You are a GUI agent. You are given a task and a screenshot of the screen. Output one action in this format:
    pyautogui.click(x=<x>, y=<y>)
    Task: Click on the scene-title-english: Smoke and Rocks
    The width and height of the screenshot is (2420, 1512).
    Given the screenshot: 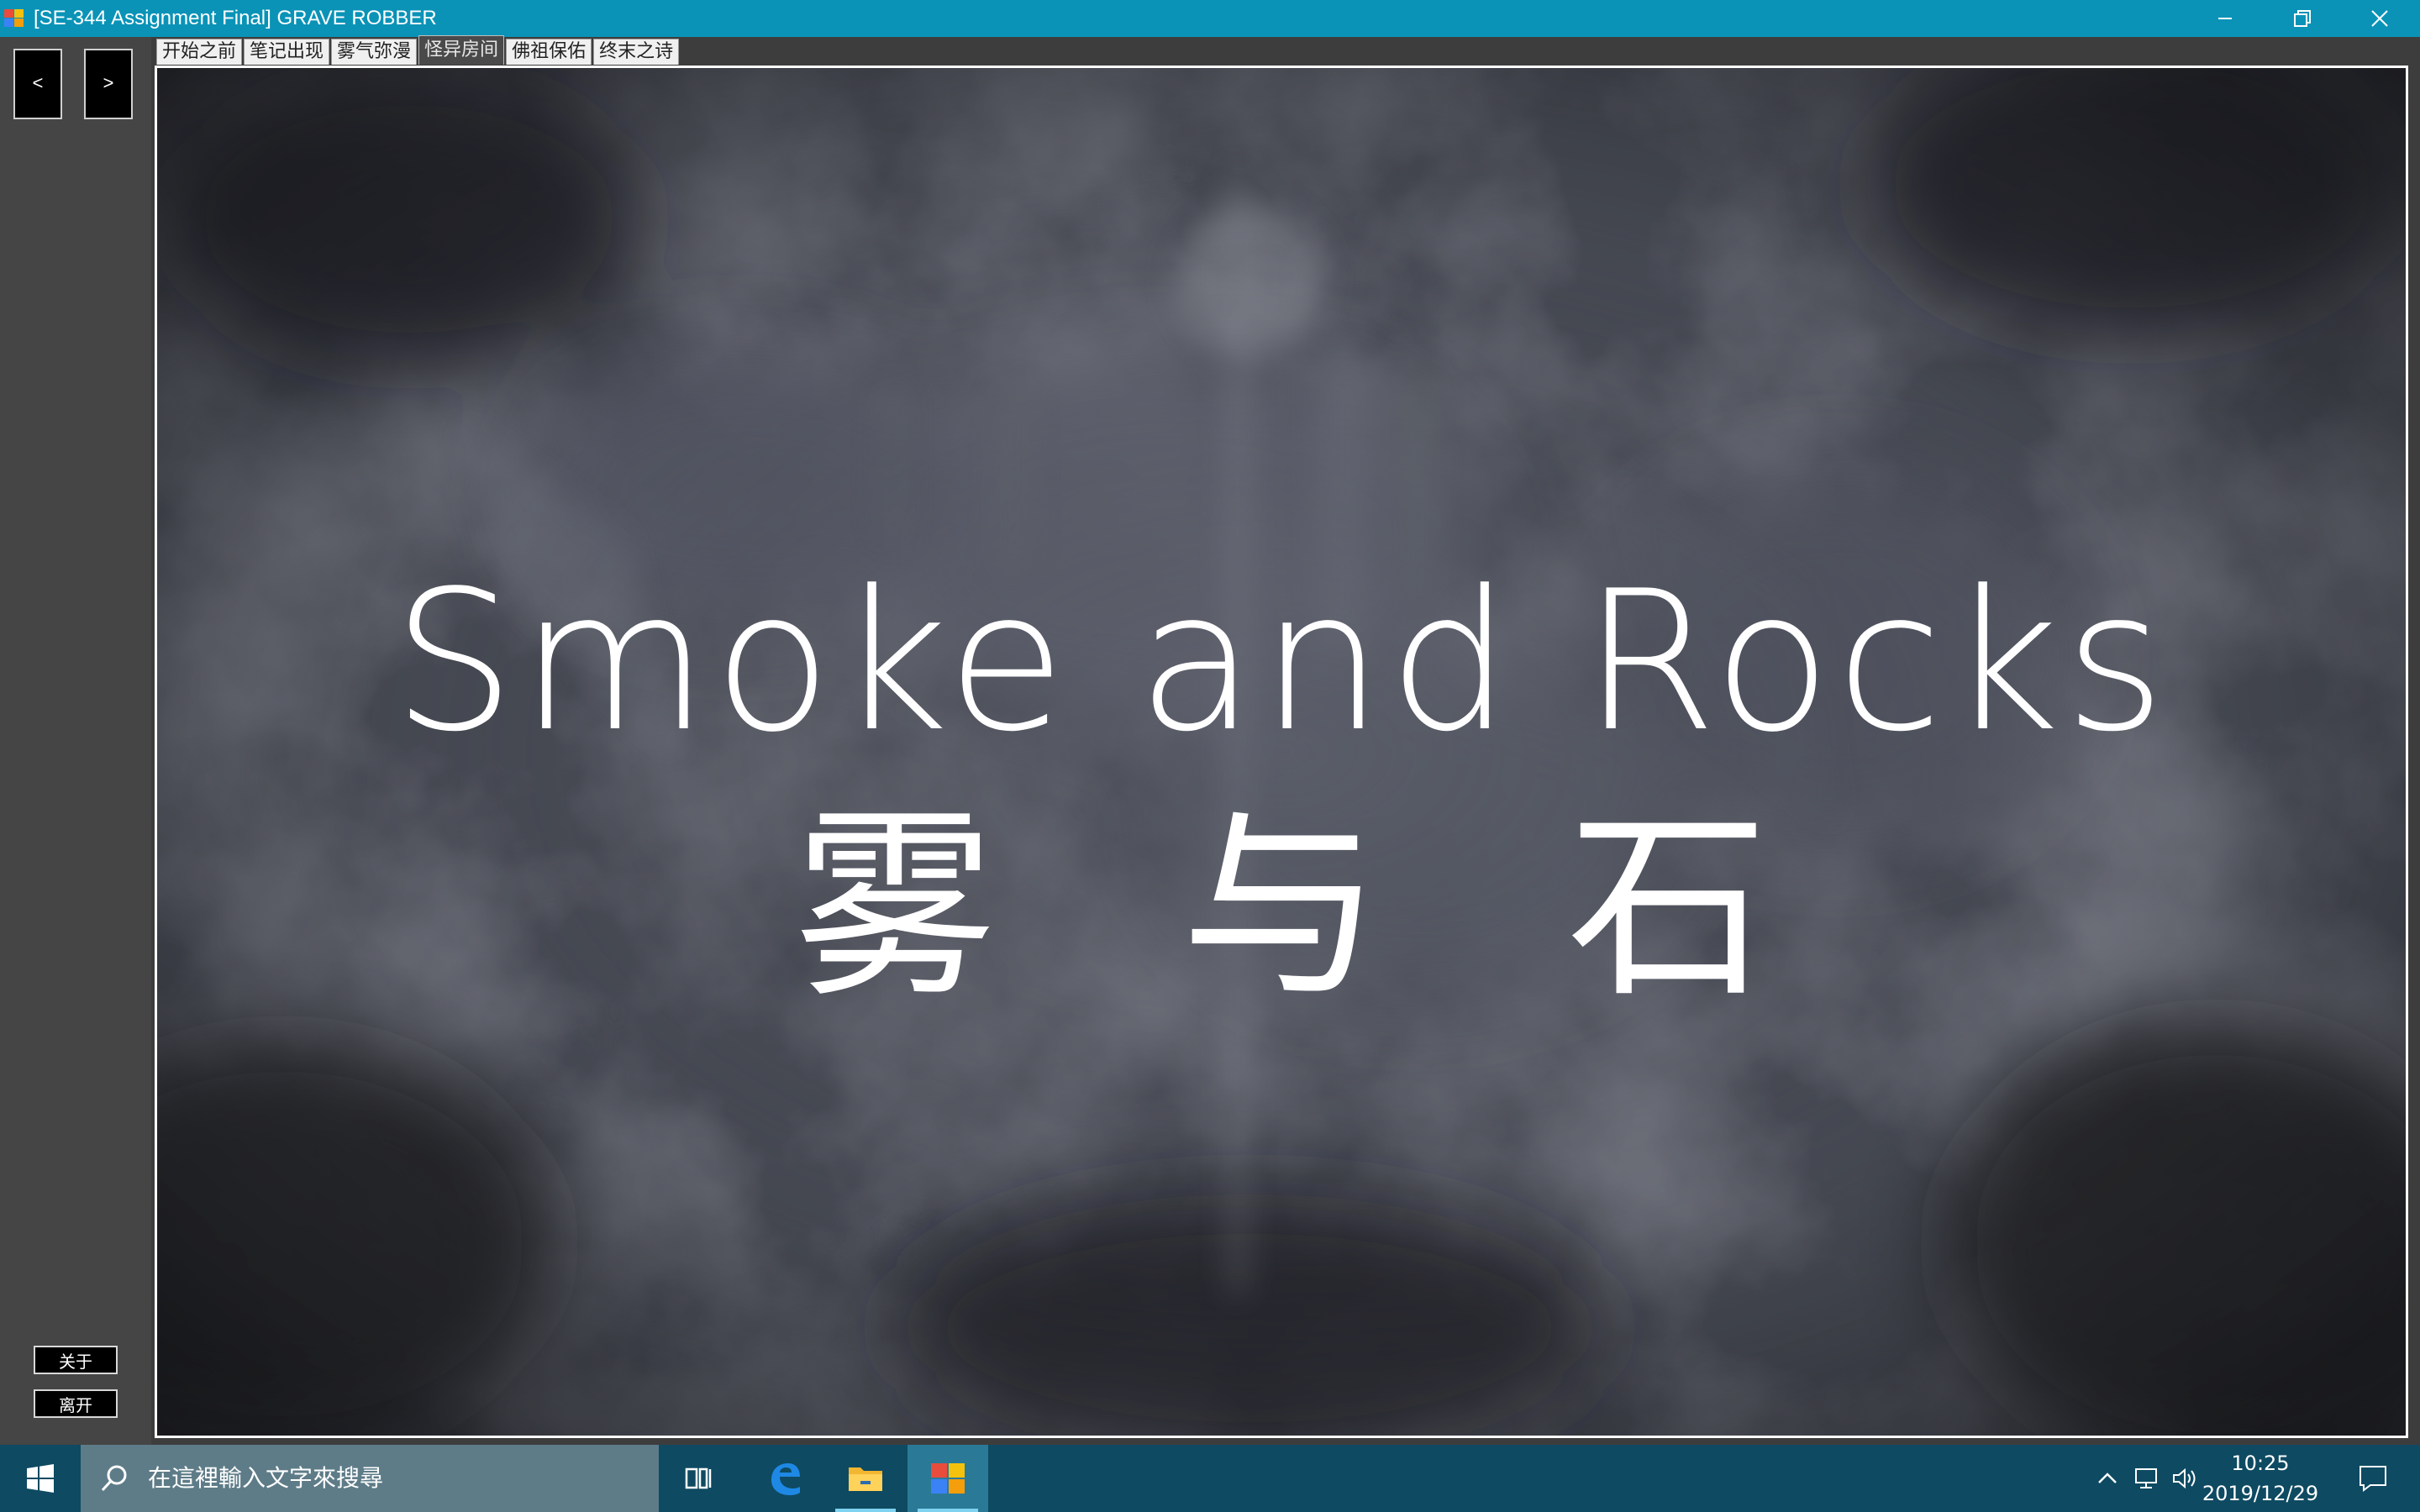 What is the action you would take?
    pyautogui.click(x=1281, y=662)
    